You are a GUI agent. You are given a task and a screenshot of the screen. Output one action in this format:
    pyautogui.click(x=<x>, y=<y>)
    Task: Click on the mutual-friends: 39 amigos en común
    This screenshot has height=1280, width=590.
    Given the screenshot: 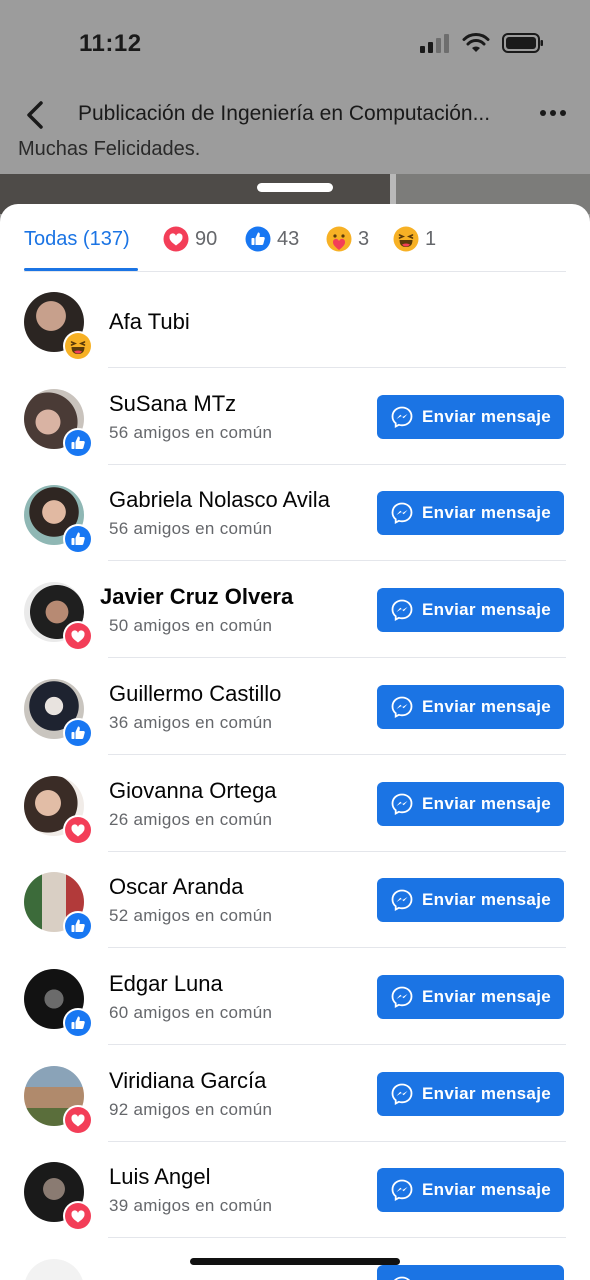 What is the action you would take?
    pyautogui.click(x=191, y=1206)
    